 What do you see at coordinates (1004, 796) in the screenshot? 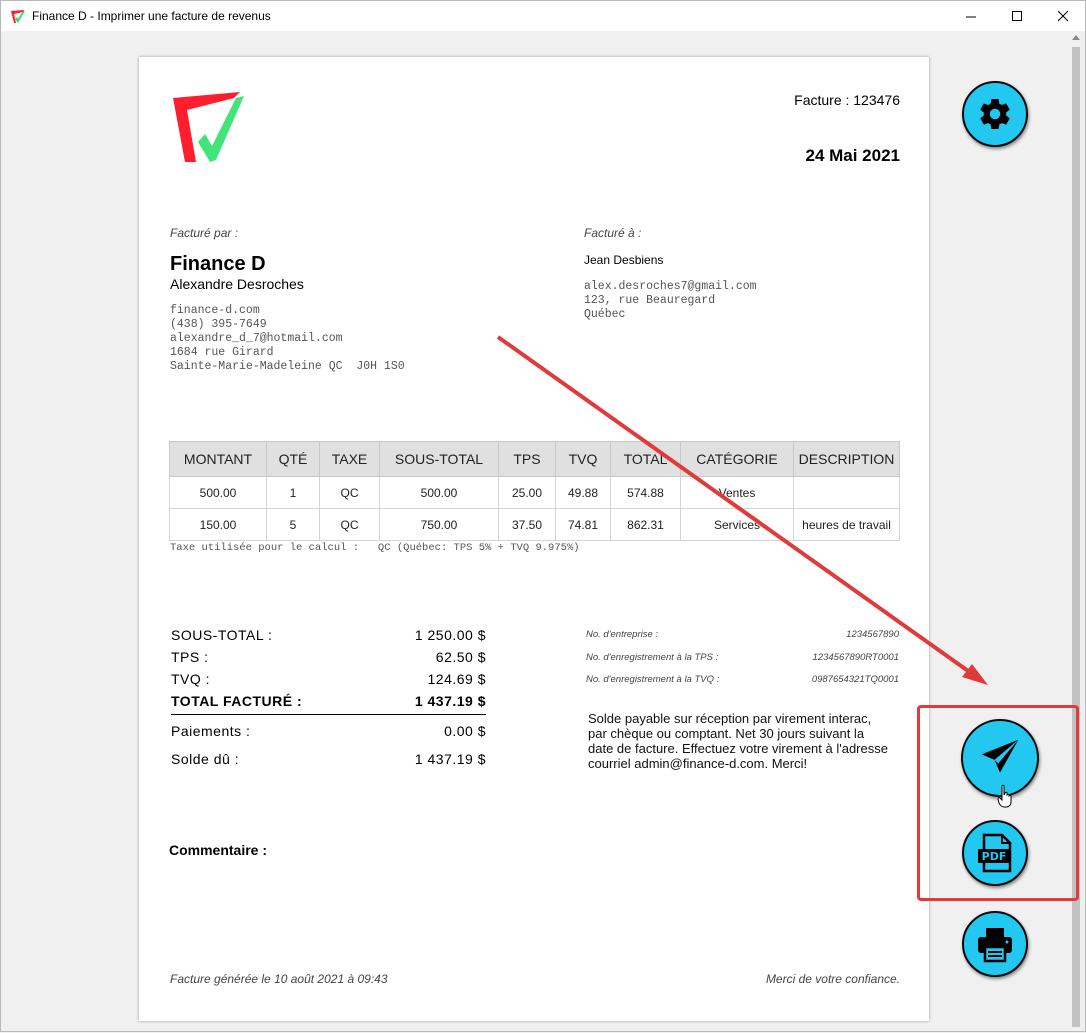
I see `hand-cursor-icon` at bounding box center [1004, 796].